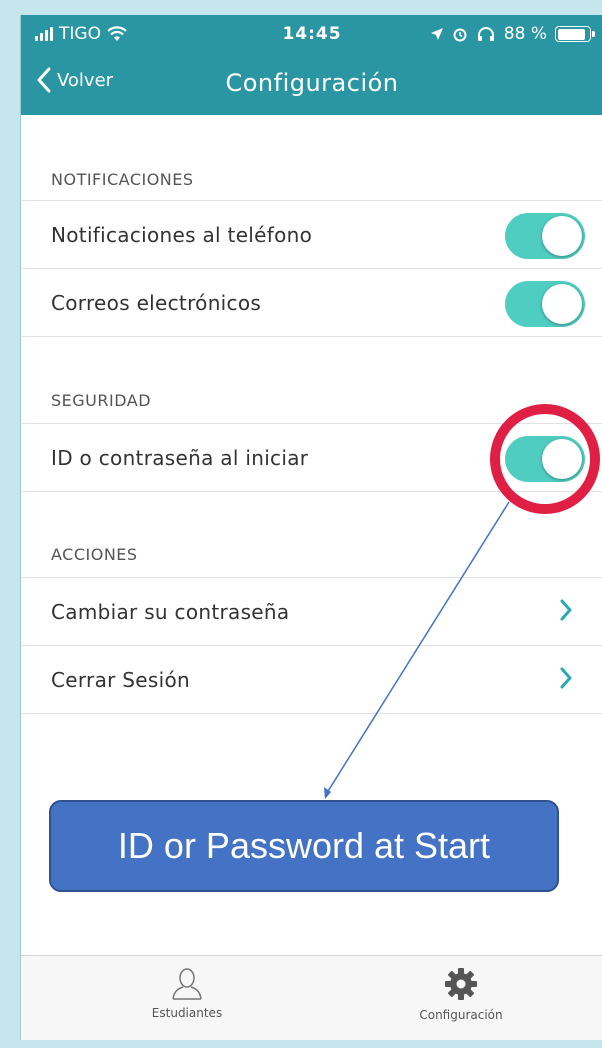 The width and height of the screenshot is (602, 1048). What do you see at coordinates (187, 984) in the screenshot?
I see `person-icon` at bounding box center [187, 984].